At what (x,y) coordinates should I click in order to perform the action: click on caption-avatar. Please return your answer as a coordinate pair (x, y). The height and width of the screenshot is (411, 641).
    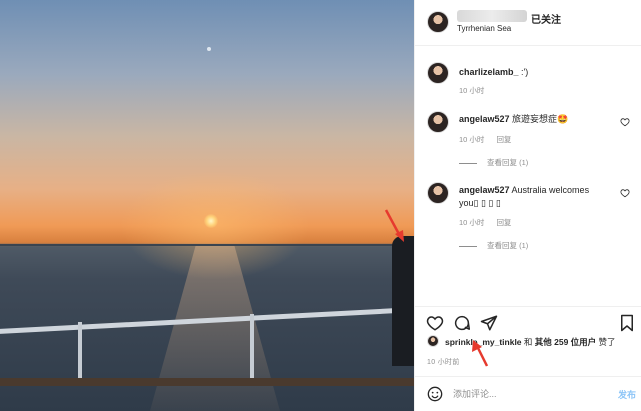
    Looking at the image, I should click on (438, 73).